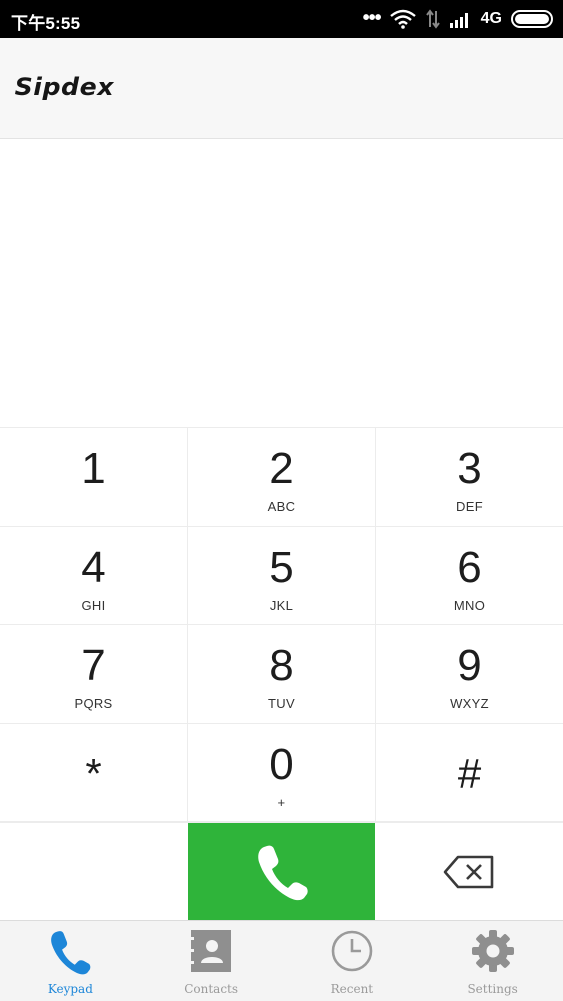  Describe the element at coordinates (402, 19) in the screenshot. I see `wifi-icon` at that location.